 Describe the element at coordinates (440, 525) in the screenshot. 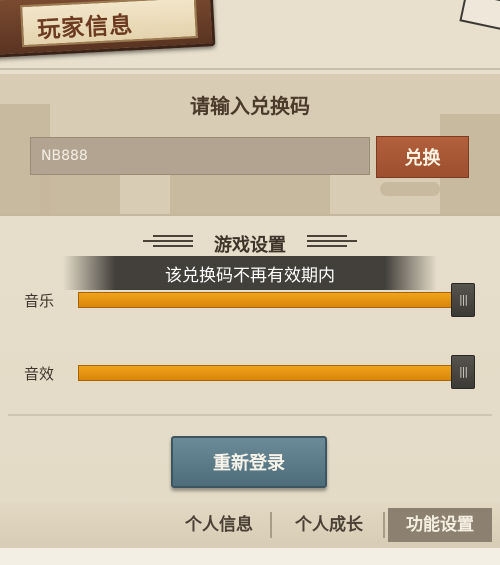

I see `tab-function-settings: 功能设置` at that location.